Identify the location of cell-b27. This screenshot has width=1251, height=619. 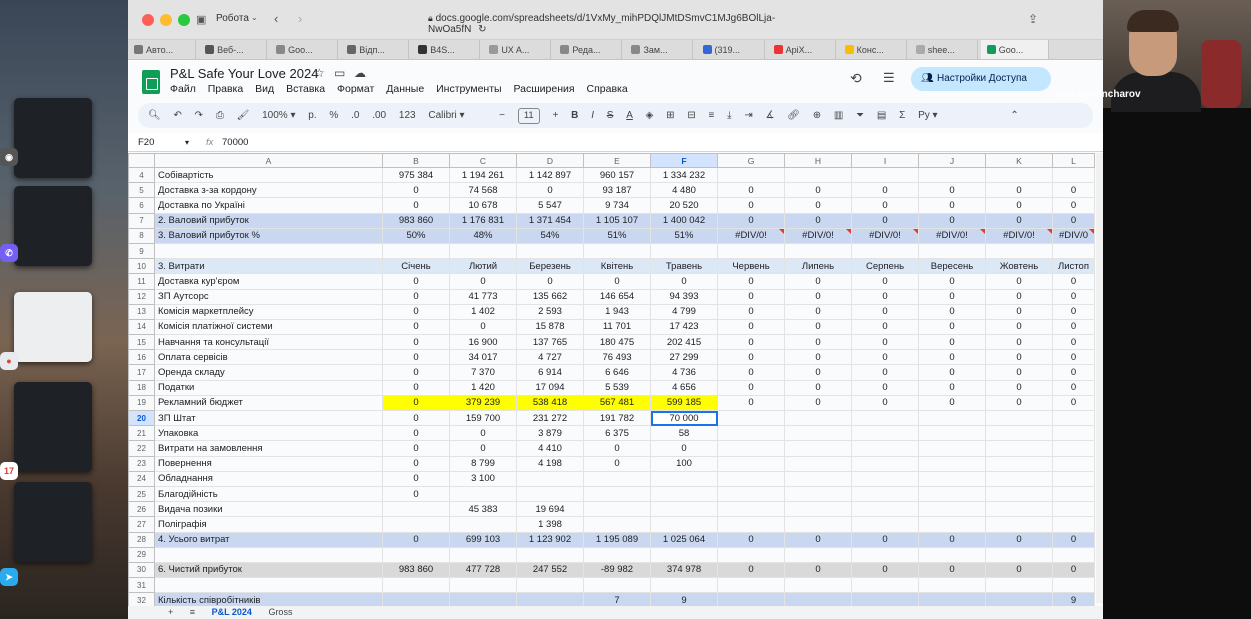
(416, 524).